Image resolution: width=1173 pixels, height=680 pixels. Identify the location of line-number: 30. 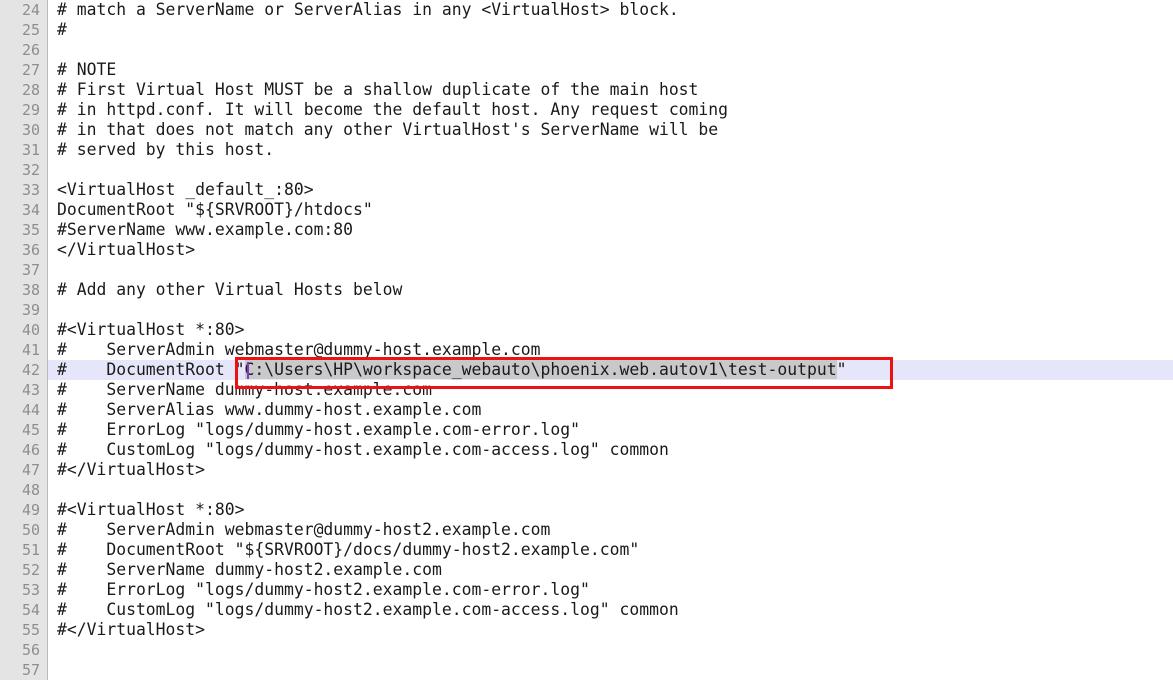
(30, 130).